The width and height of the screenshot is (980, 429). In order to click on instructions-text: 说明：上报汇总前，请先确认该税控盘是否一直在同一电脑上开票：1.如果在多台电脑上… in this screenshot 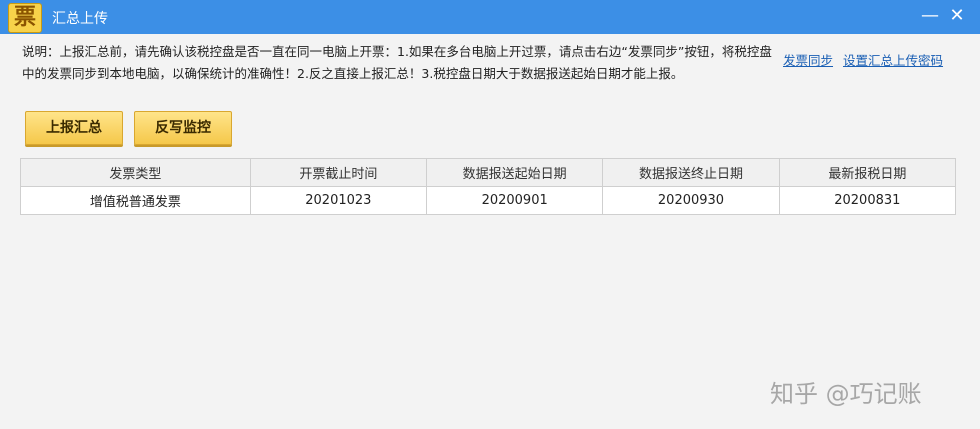, I will do `click(397, 62)`.